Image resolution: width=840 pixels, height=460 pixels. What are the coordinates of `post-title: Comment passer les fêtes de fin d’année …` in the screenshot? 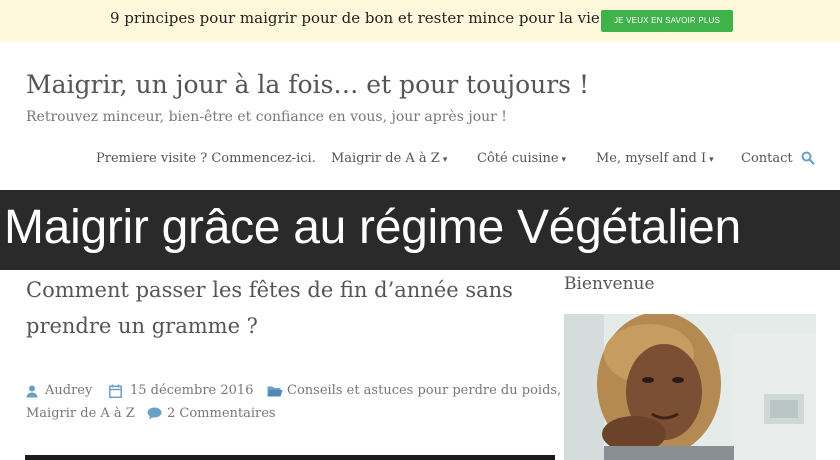 It's located at (281, 308).